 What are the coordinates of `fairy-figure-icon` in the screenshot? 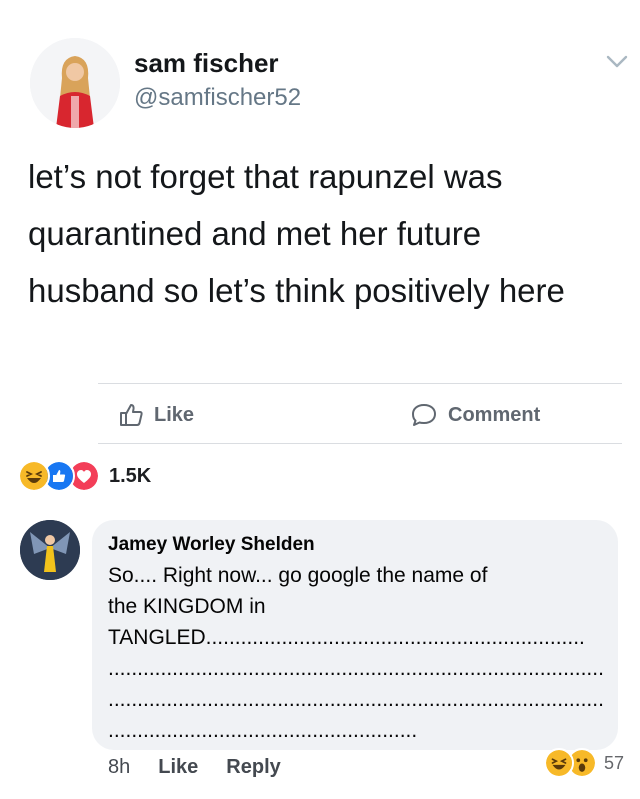 It's located at (50, 550).